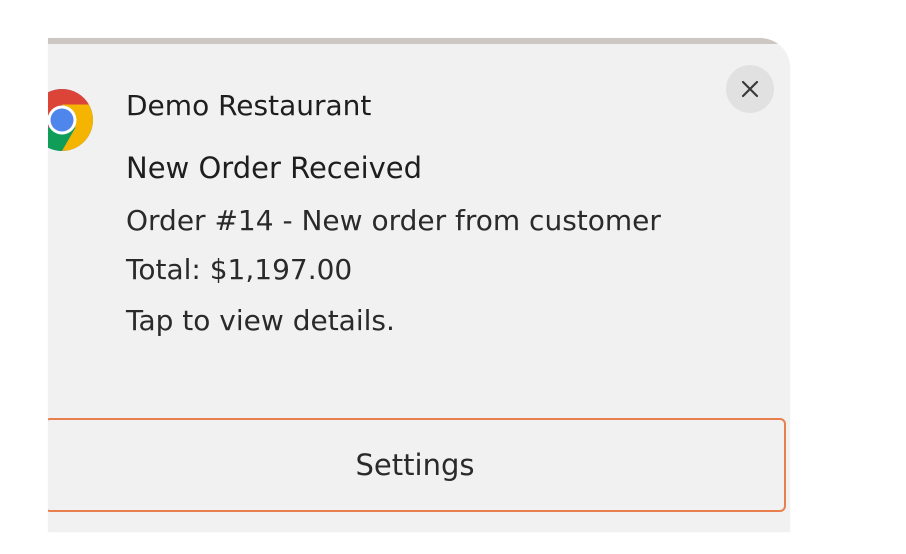 This screenshot has height=554, width=906. I want to click on order-total: Total: $1,197.00, so click(239, 269).